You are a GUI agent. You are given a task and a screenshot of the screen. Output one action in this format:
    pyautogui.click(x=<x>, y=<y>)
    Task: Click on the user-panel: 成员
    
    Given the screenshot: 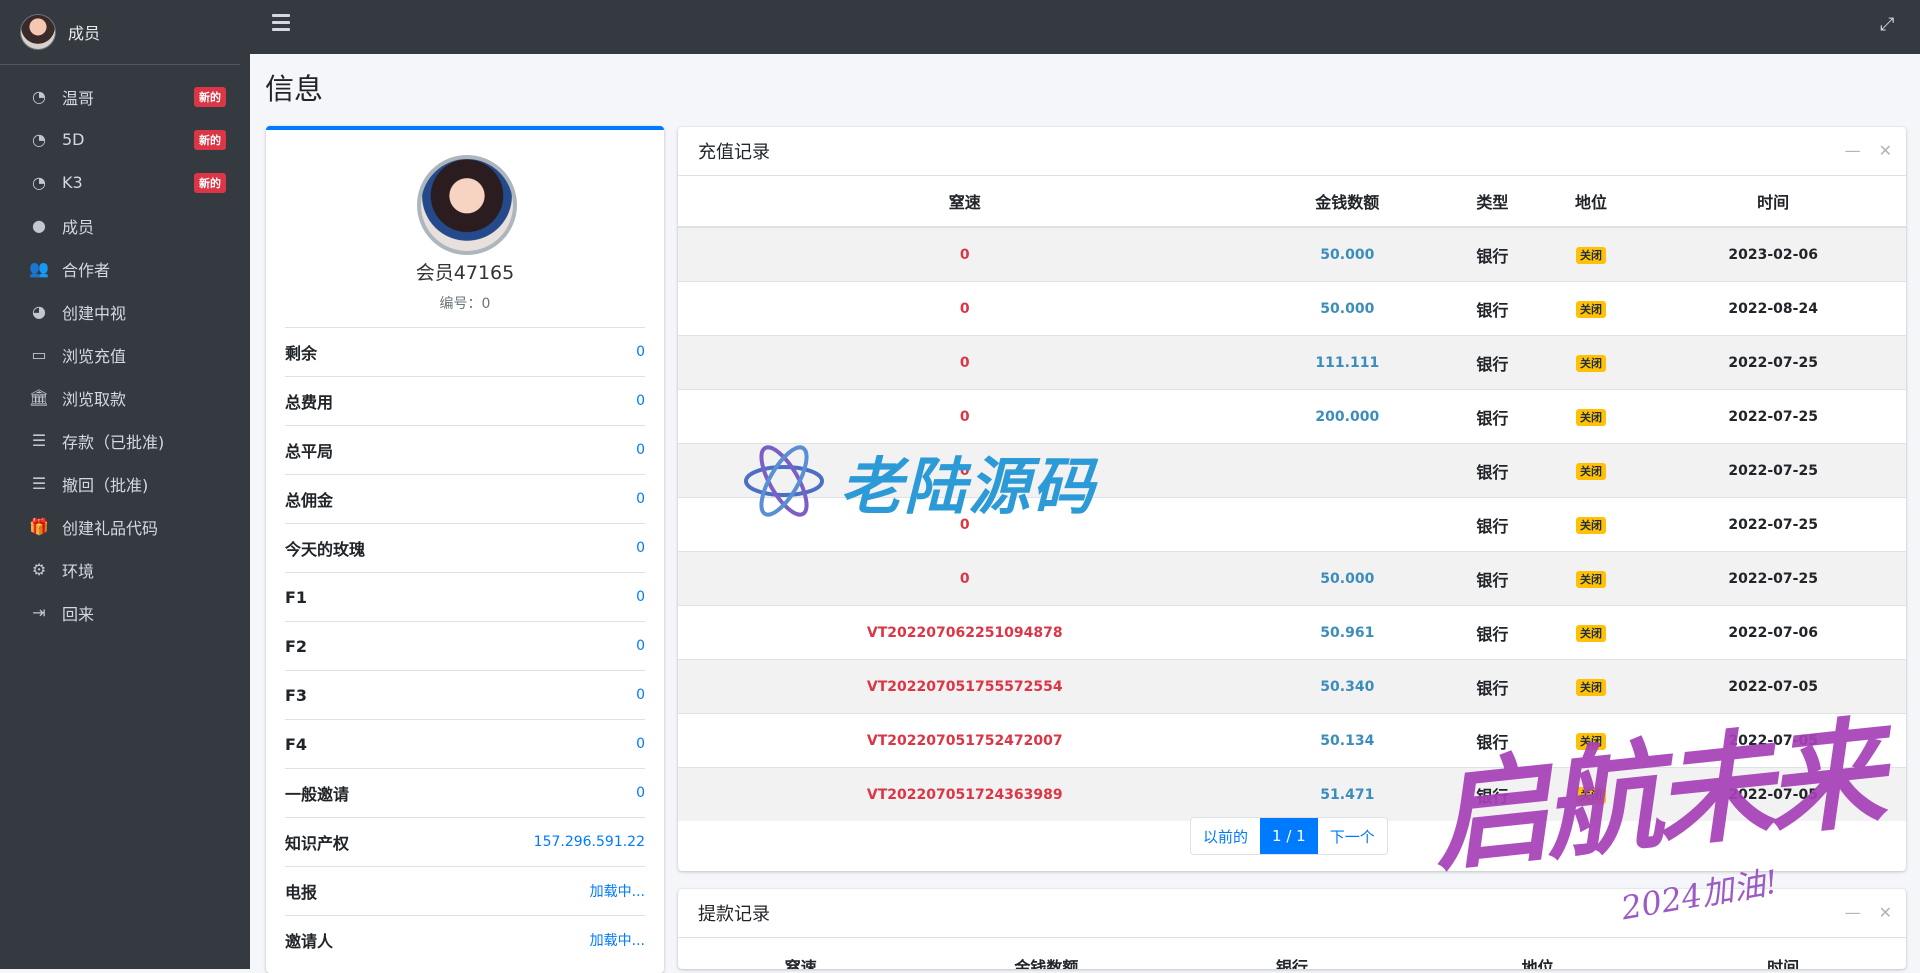 What is the action you would take?
    pyautogui.click(x=120, y=32)
    